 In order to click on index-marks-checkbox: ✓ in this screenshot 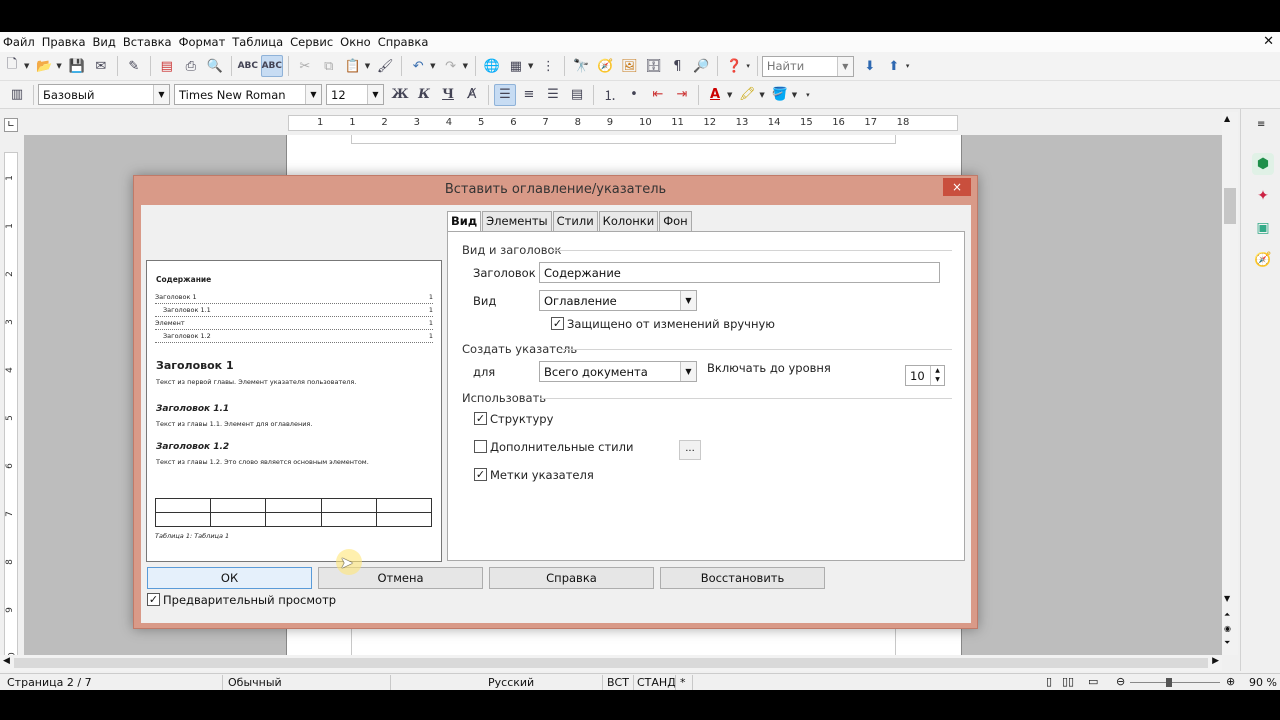, I will do `click(480, 474)`.